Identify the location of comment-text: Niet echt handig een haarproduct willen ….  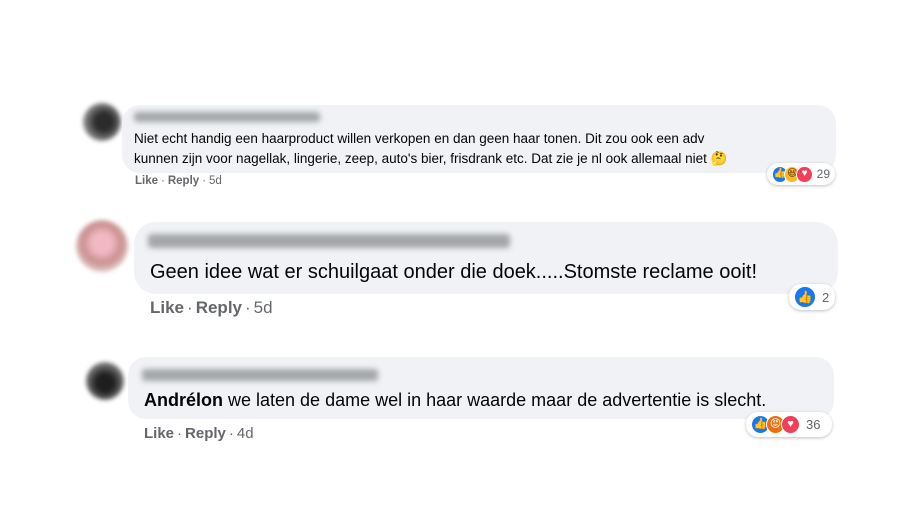
(430, 149).